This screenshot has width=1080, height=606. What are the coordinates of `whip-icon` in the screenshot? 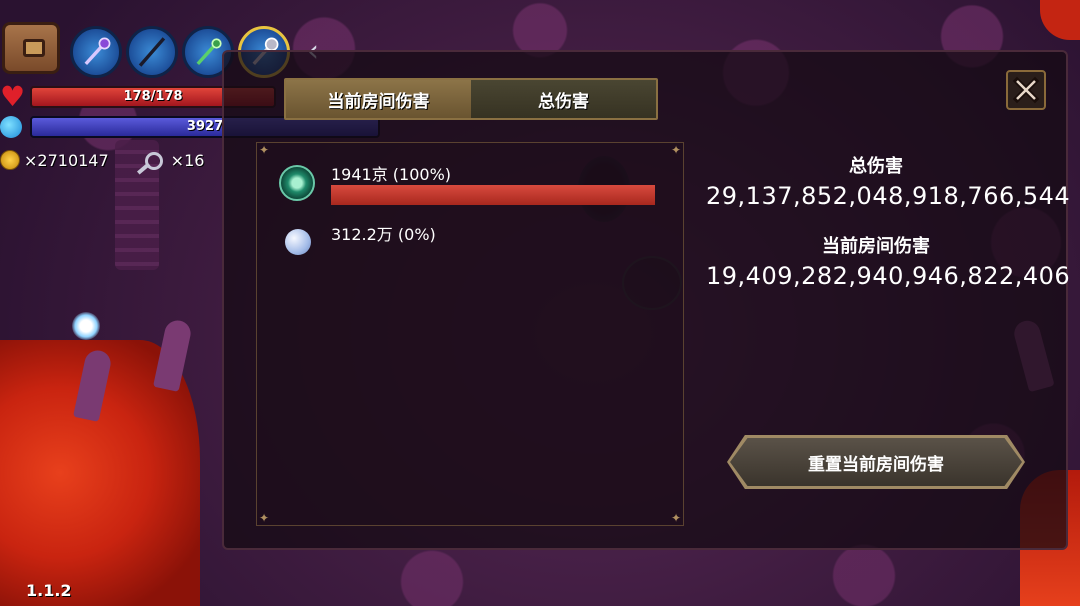 It's located at (152, 52).